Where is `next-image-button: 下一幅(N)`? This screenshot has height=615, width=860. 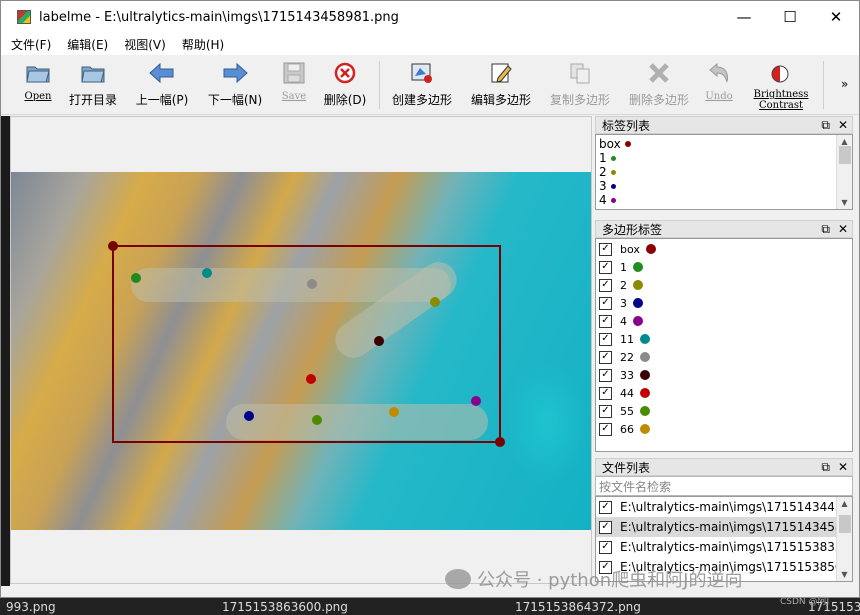
next-image-button: 下一幅(N) is located at coordinates (235, 85).